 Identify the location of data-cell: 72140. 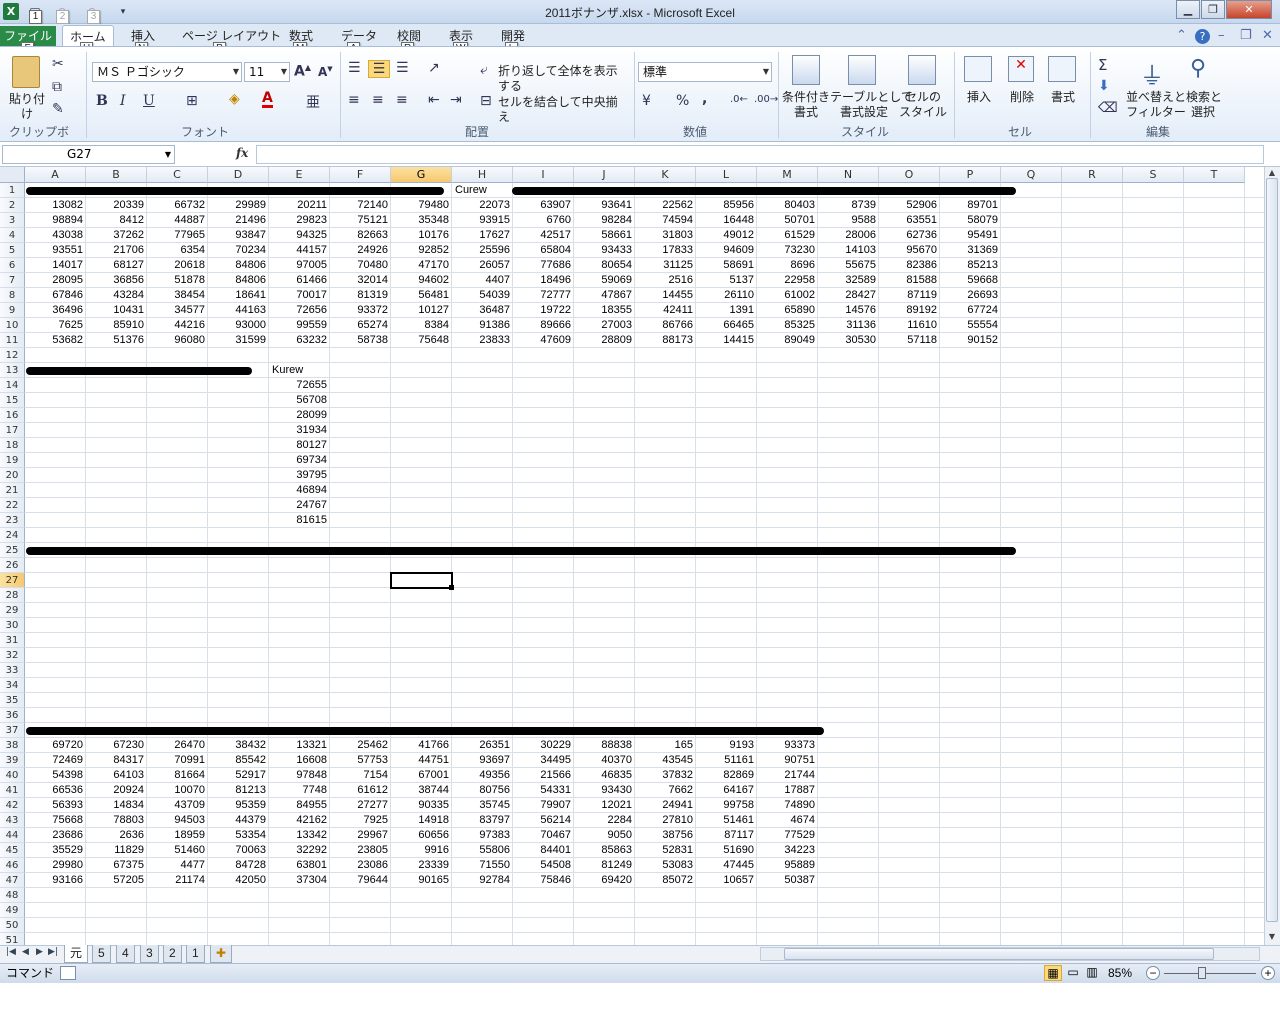
(360, 205).